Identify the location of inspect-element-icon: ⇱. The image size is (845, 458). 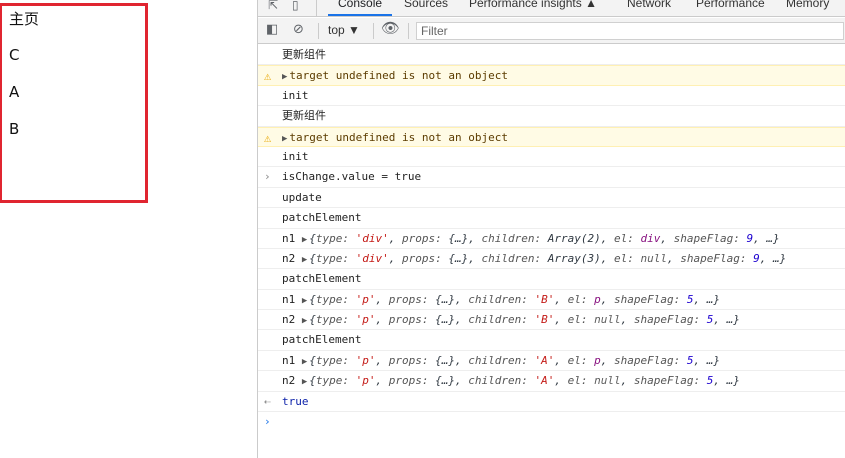
(273, 6).